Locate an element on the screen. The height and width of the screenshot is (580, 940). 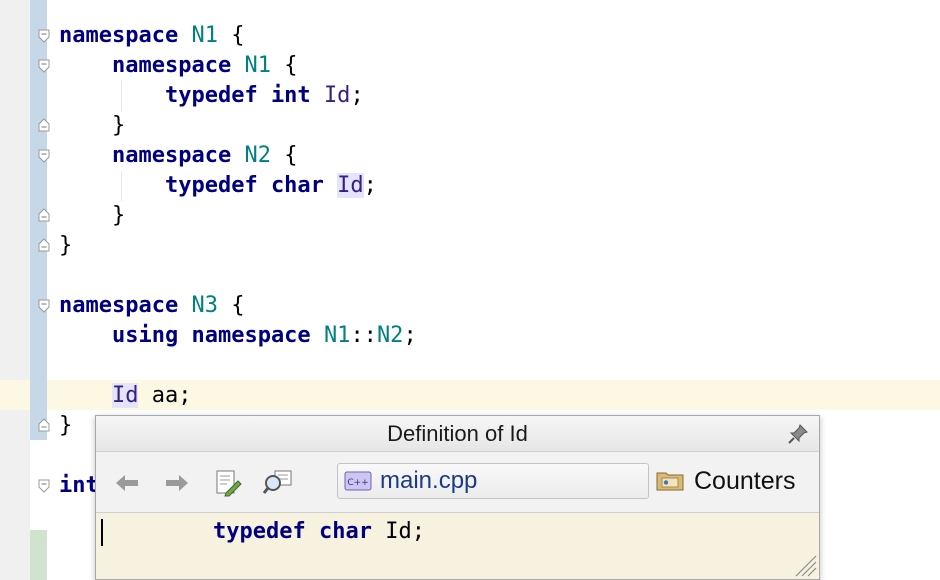
scope-label: Counters is located at coordinates (744, 481).